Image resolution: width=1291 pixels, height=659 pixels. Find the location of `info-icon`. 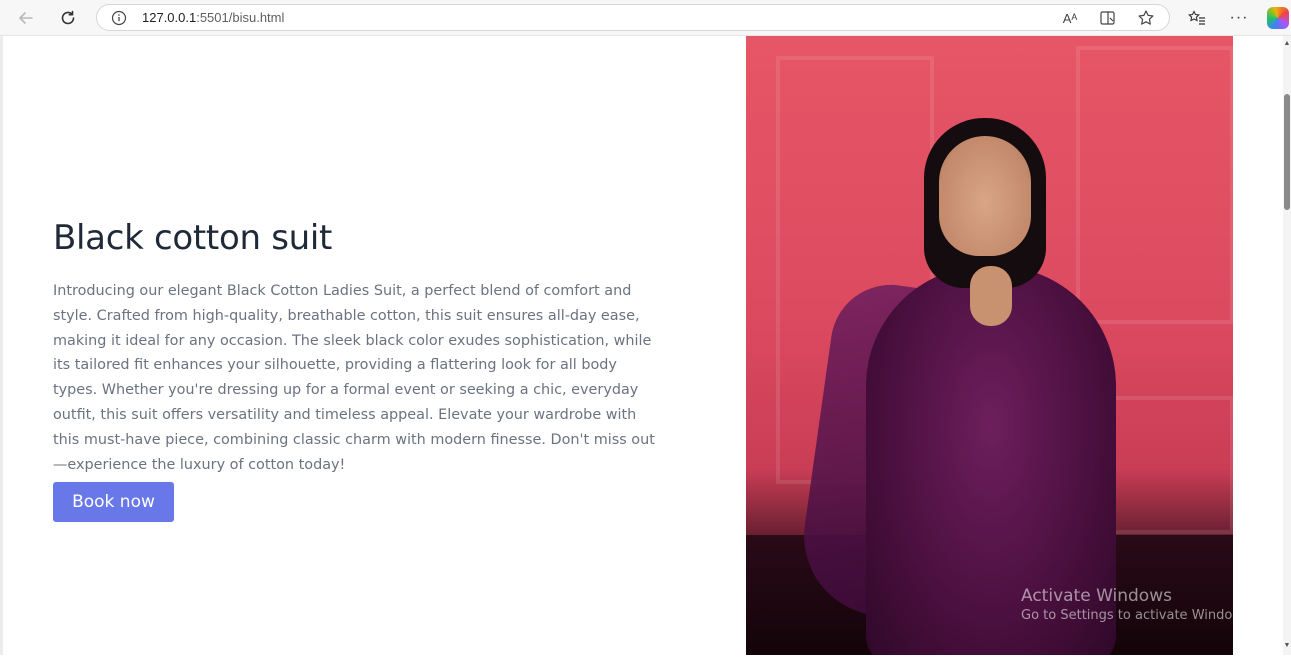

info-icon is located at coordinates (119, 18).